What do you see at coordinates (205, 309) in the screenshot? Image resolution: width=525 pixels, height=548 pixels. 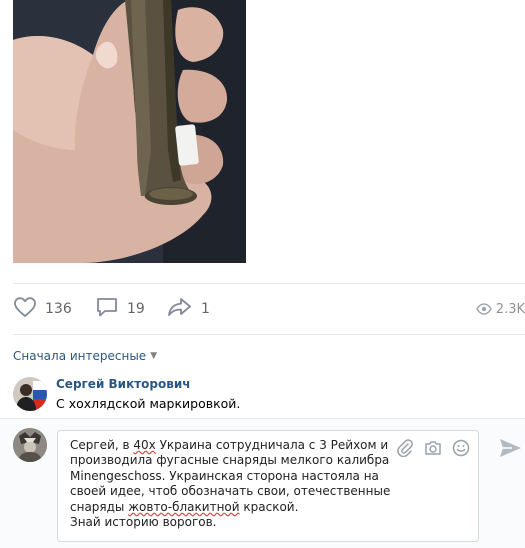 I see `shares-count: 1` at bounding box center [205, 309].